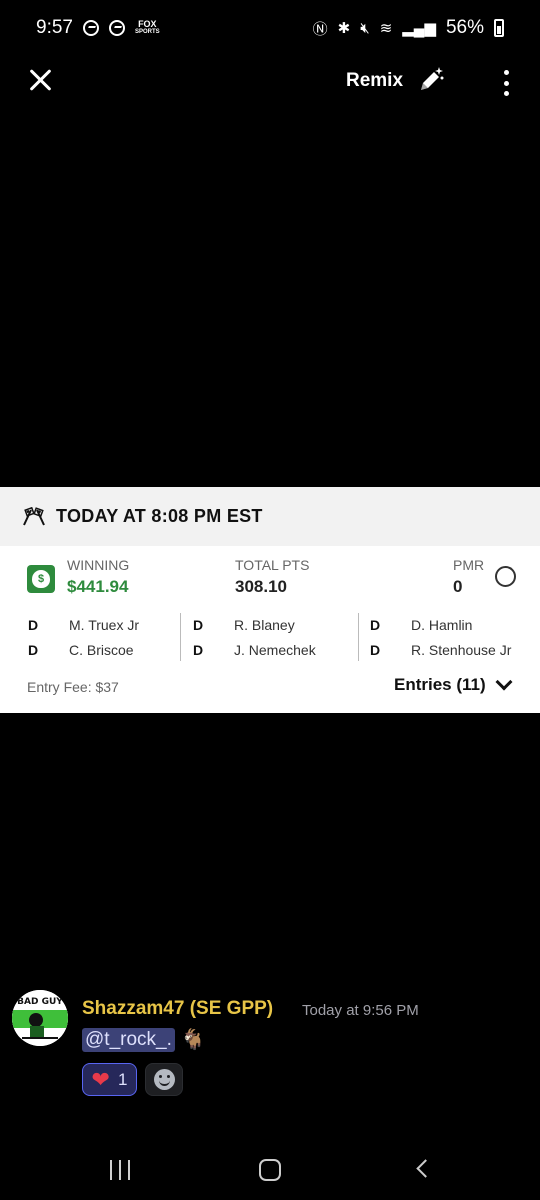  I want to click on driver-name: M. Truex Jr, so click(104, 625).